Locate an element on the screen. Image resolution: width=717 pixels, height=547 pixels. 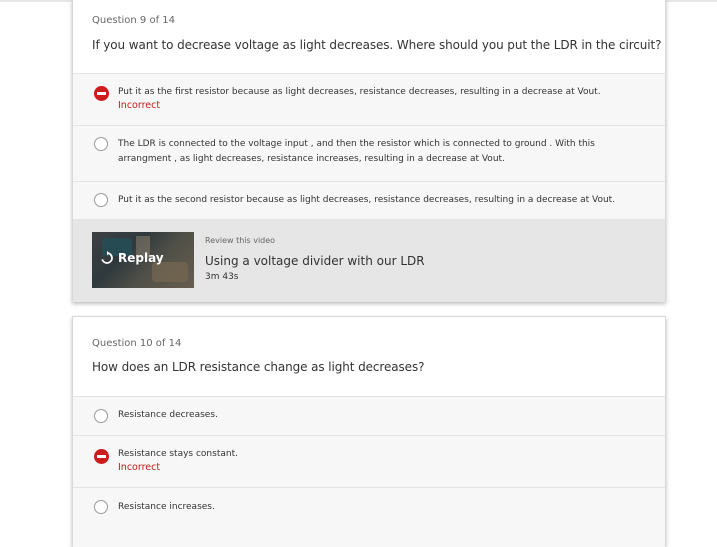
replay-label: Replay is located at coordinates (141, 258).